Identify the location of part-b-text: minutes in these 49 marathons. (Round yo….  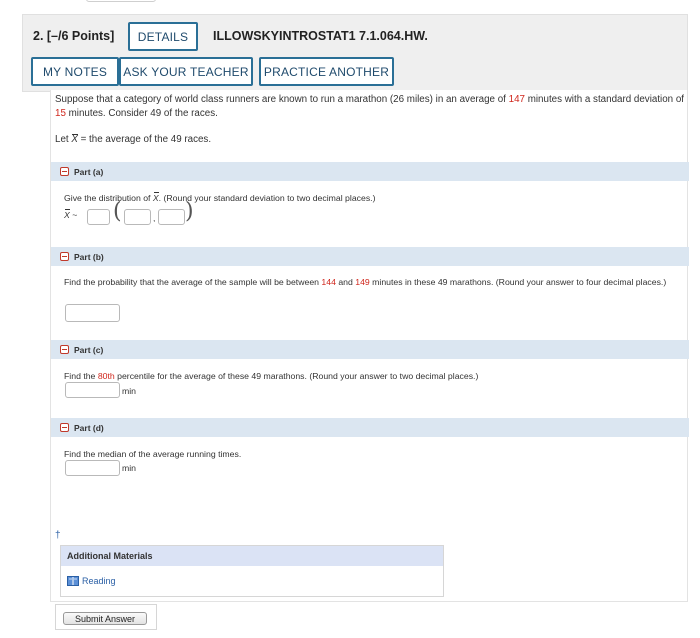
(518, 282).